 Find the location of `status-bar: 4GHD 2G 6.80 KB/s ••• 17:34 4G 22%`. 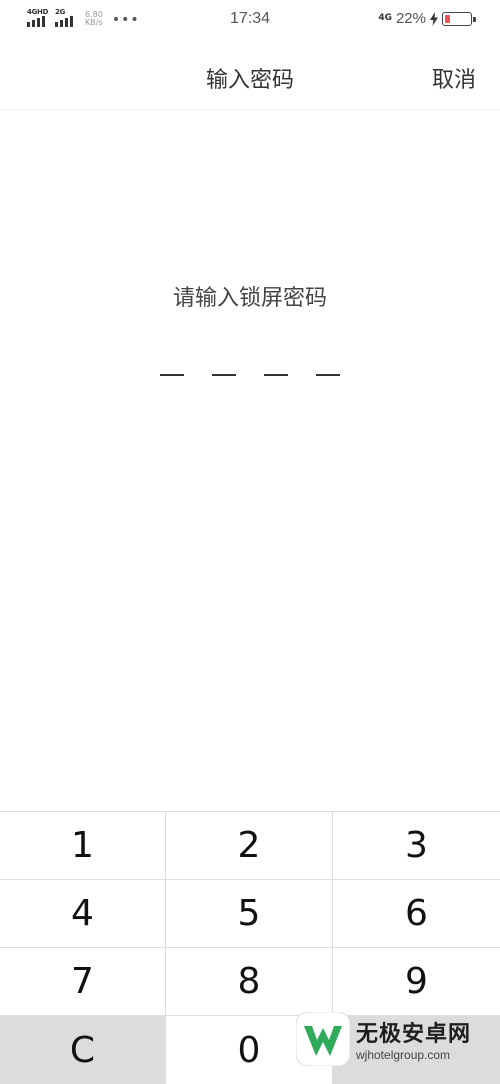

status-bar: 4GHD 2G 6.80 KB/s ••• 17:34 4G 22% is located at coordinates (250, 20).